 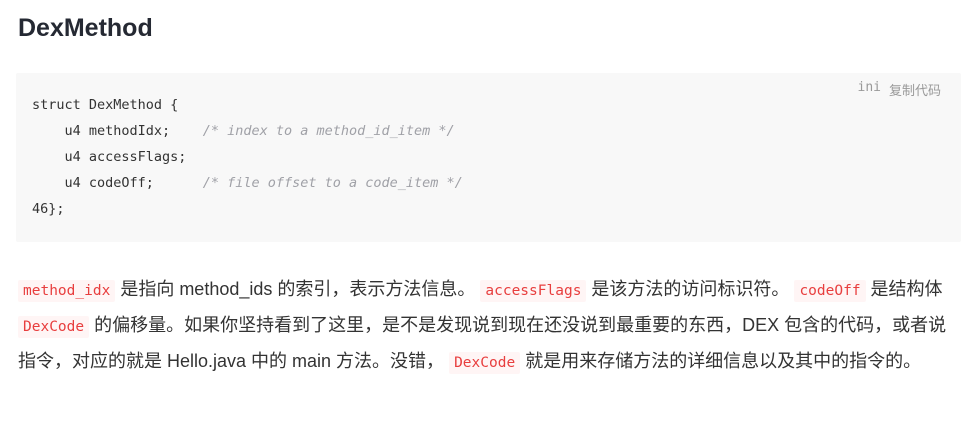 I want to click on code-language-label: ini, so click(x=869, y=87).